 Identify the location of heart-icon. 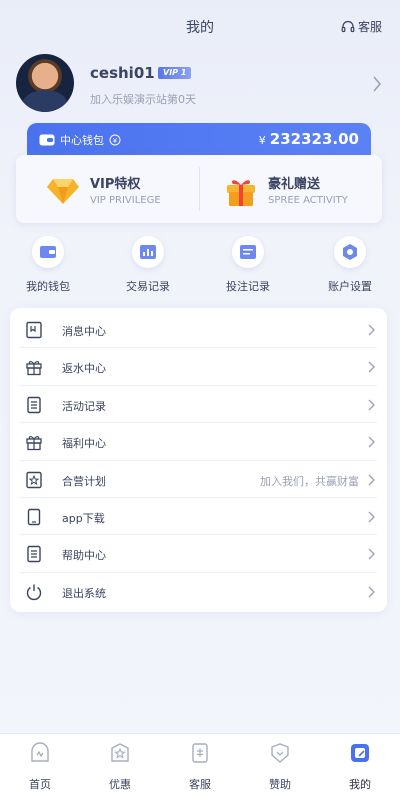
(280, 753).